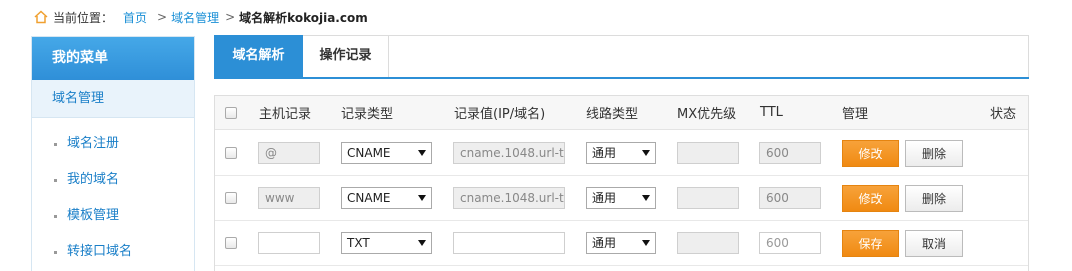 This screenshot has width=1072, height=271. Describe the element at coordinates (231, 112) in the screenshot. I see `select-all-checkbox` at that location.